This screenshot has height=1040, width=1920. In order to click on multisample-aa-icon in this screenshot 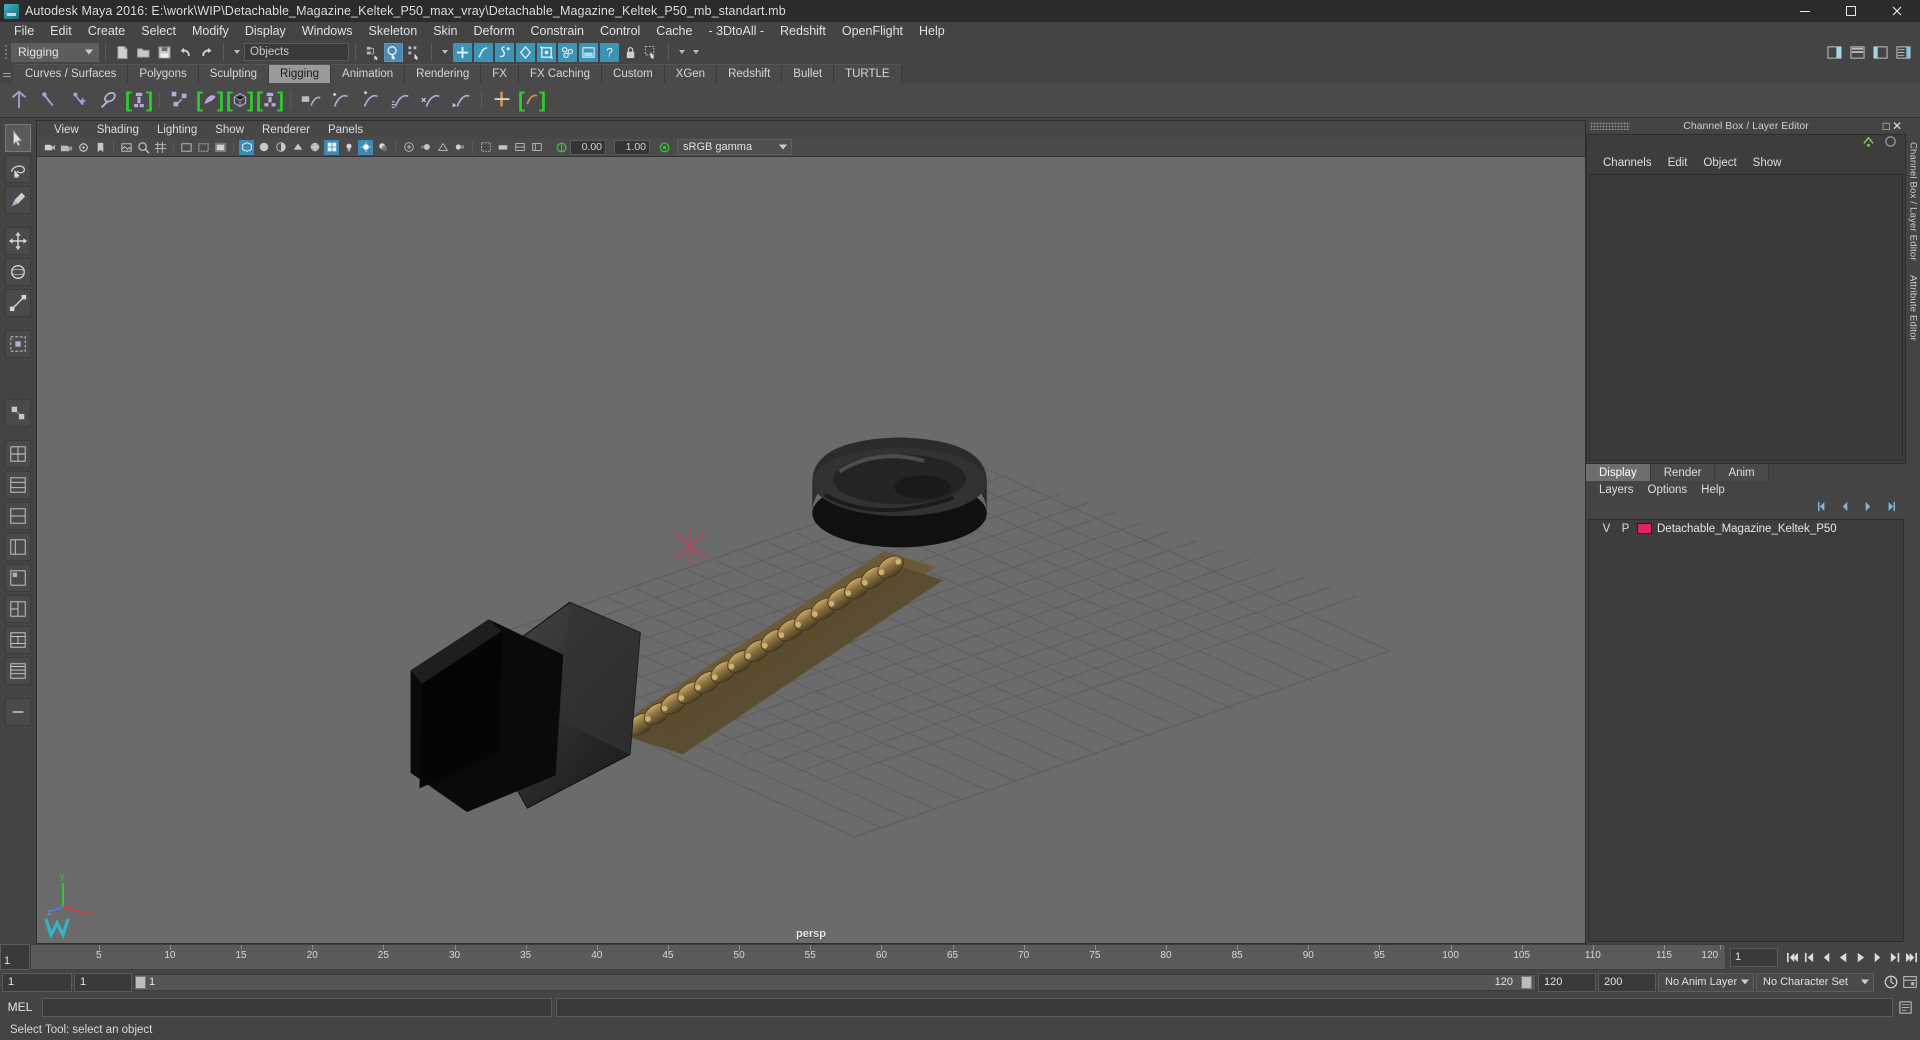, I will do `click(442, 147)`.